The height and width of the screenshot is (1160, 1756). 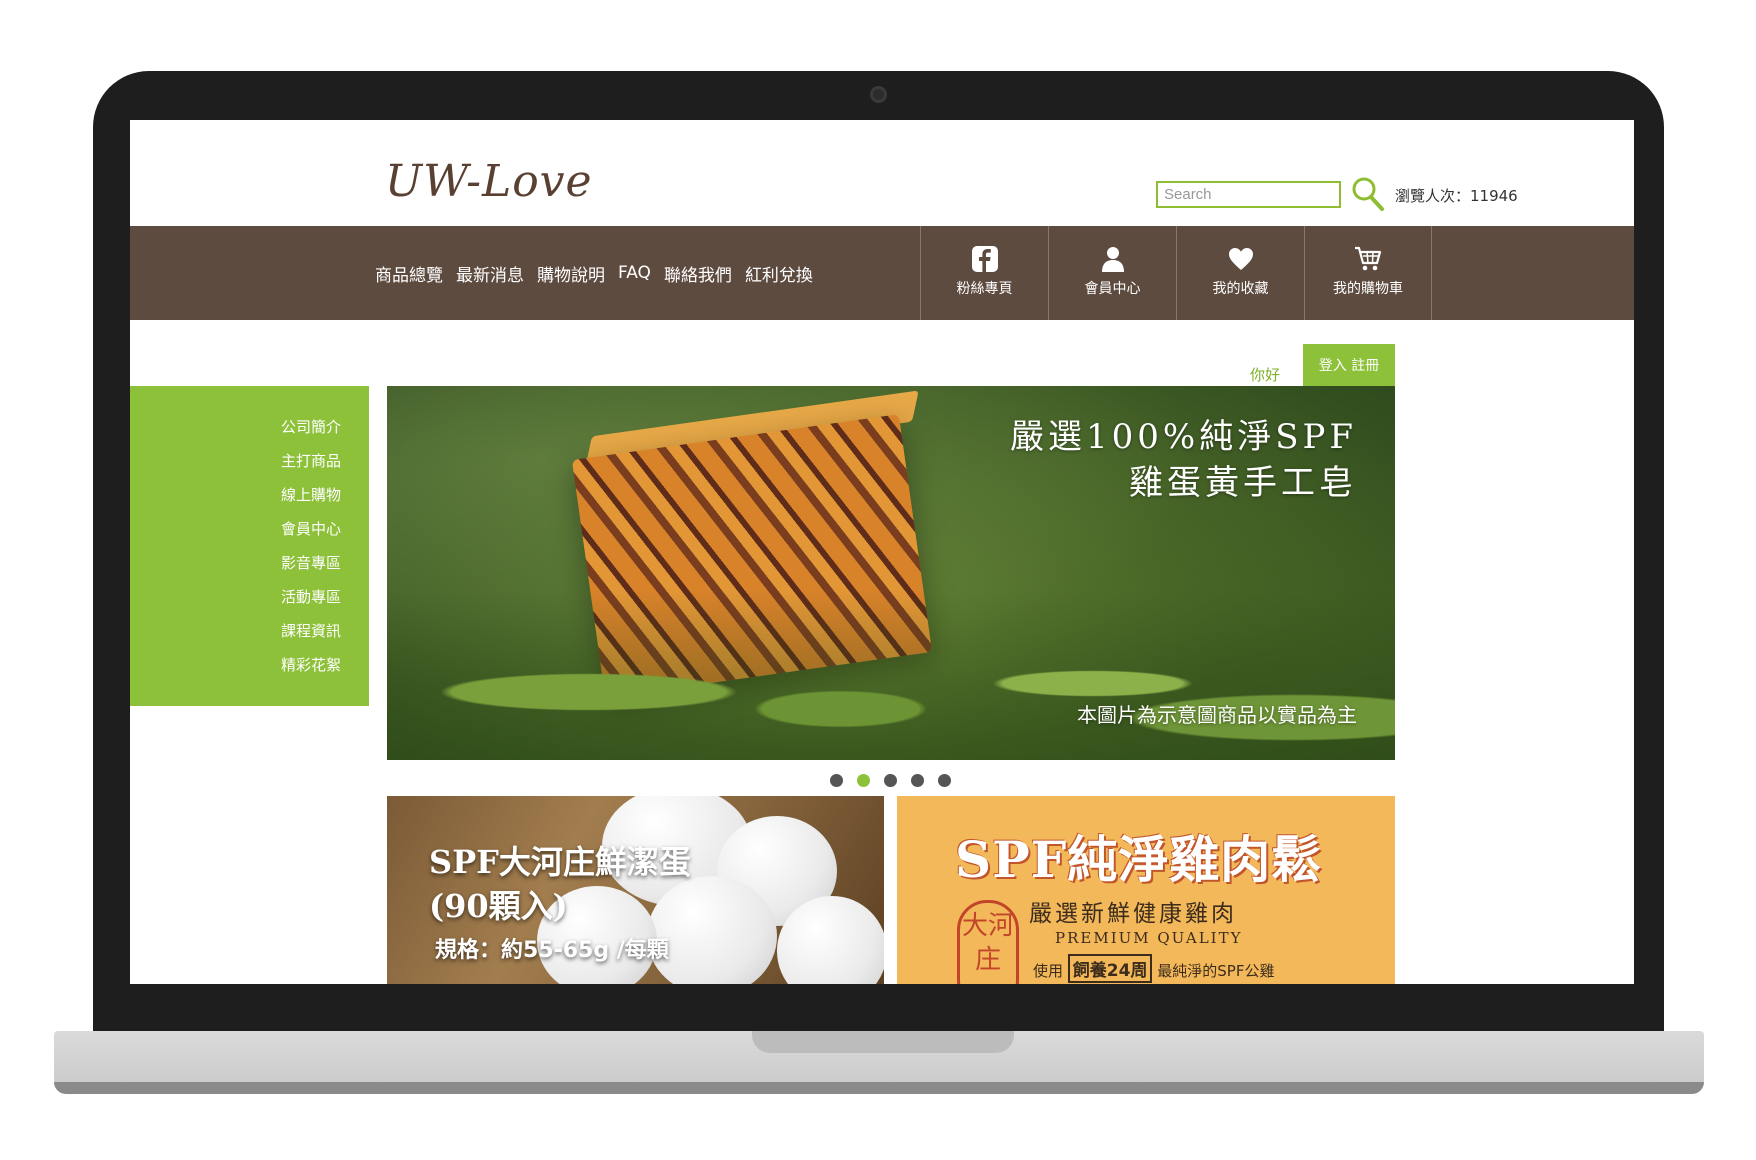 What do you see at coordinates (779, 273) in the screenshot?
I see `nav-link-rewards: 紅利兌換` at bounding box center [779, 273].